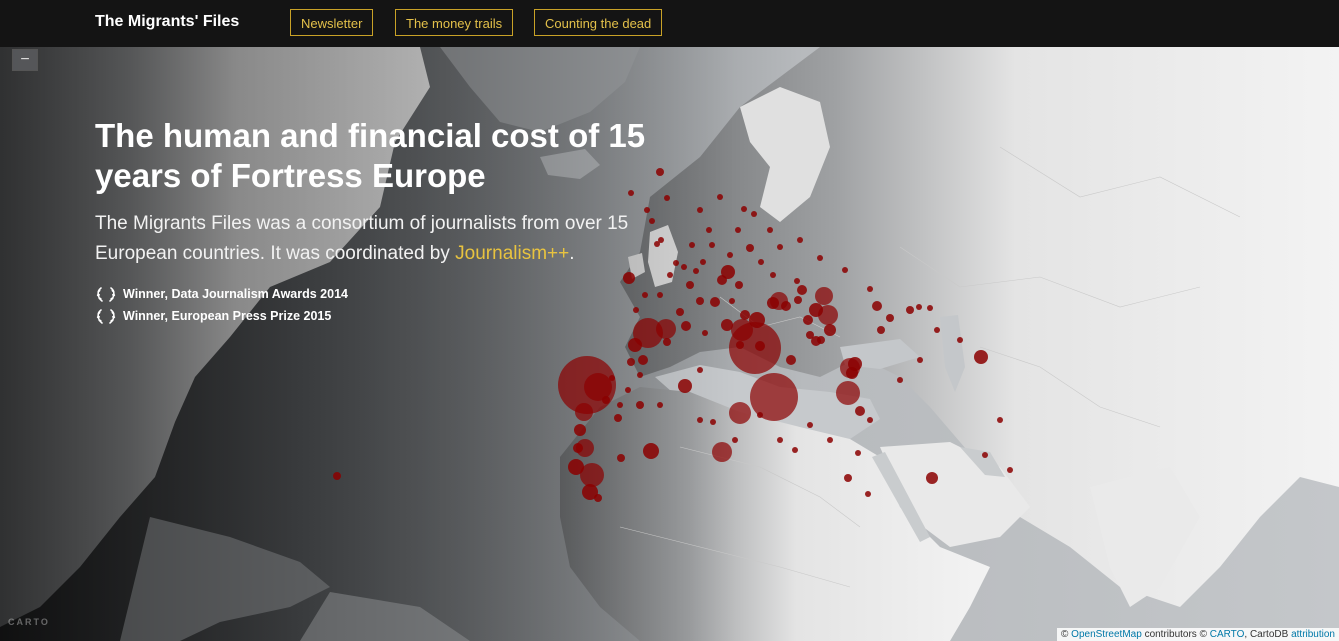  Describe the element at coordinates (512, 253) in the screenshot. I see `journalism-plus-plus-link: Journalism++` at that location.